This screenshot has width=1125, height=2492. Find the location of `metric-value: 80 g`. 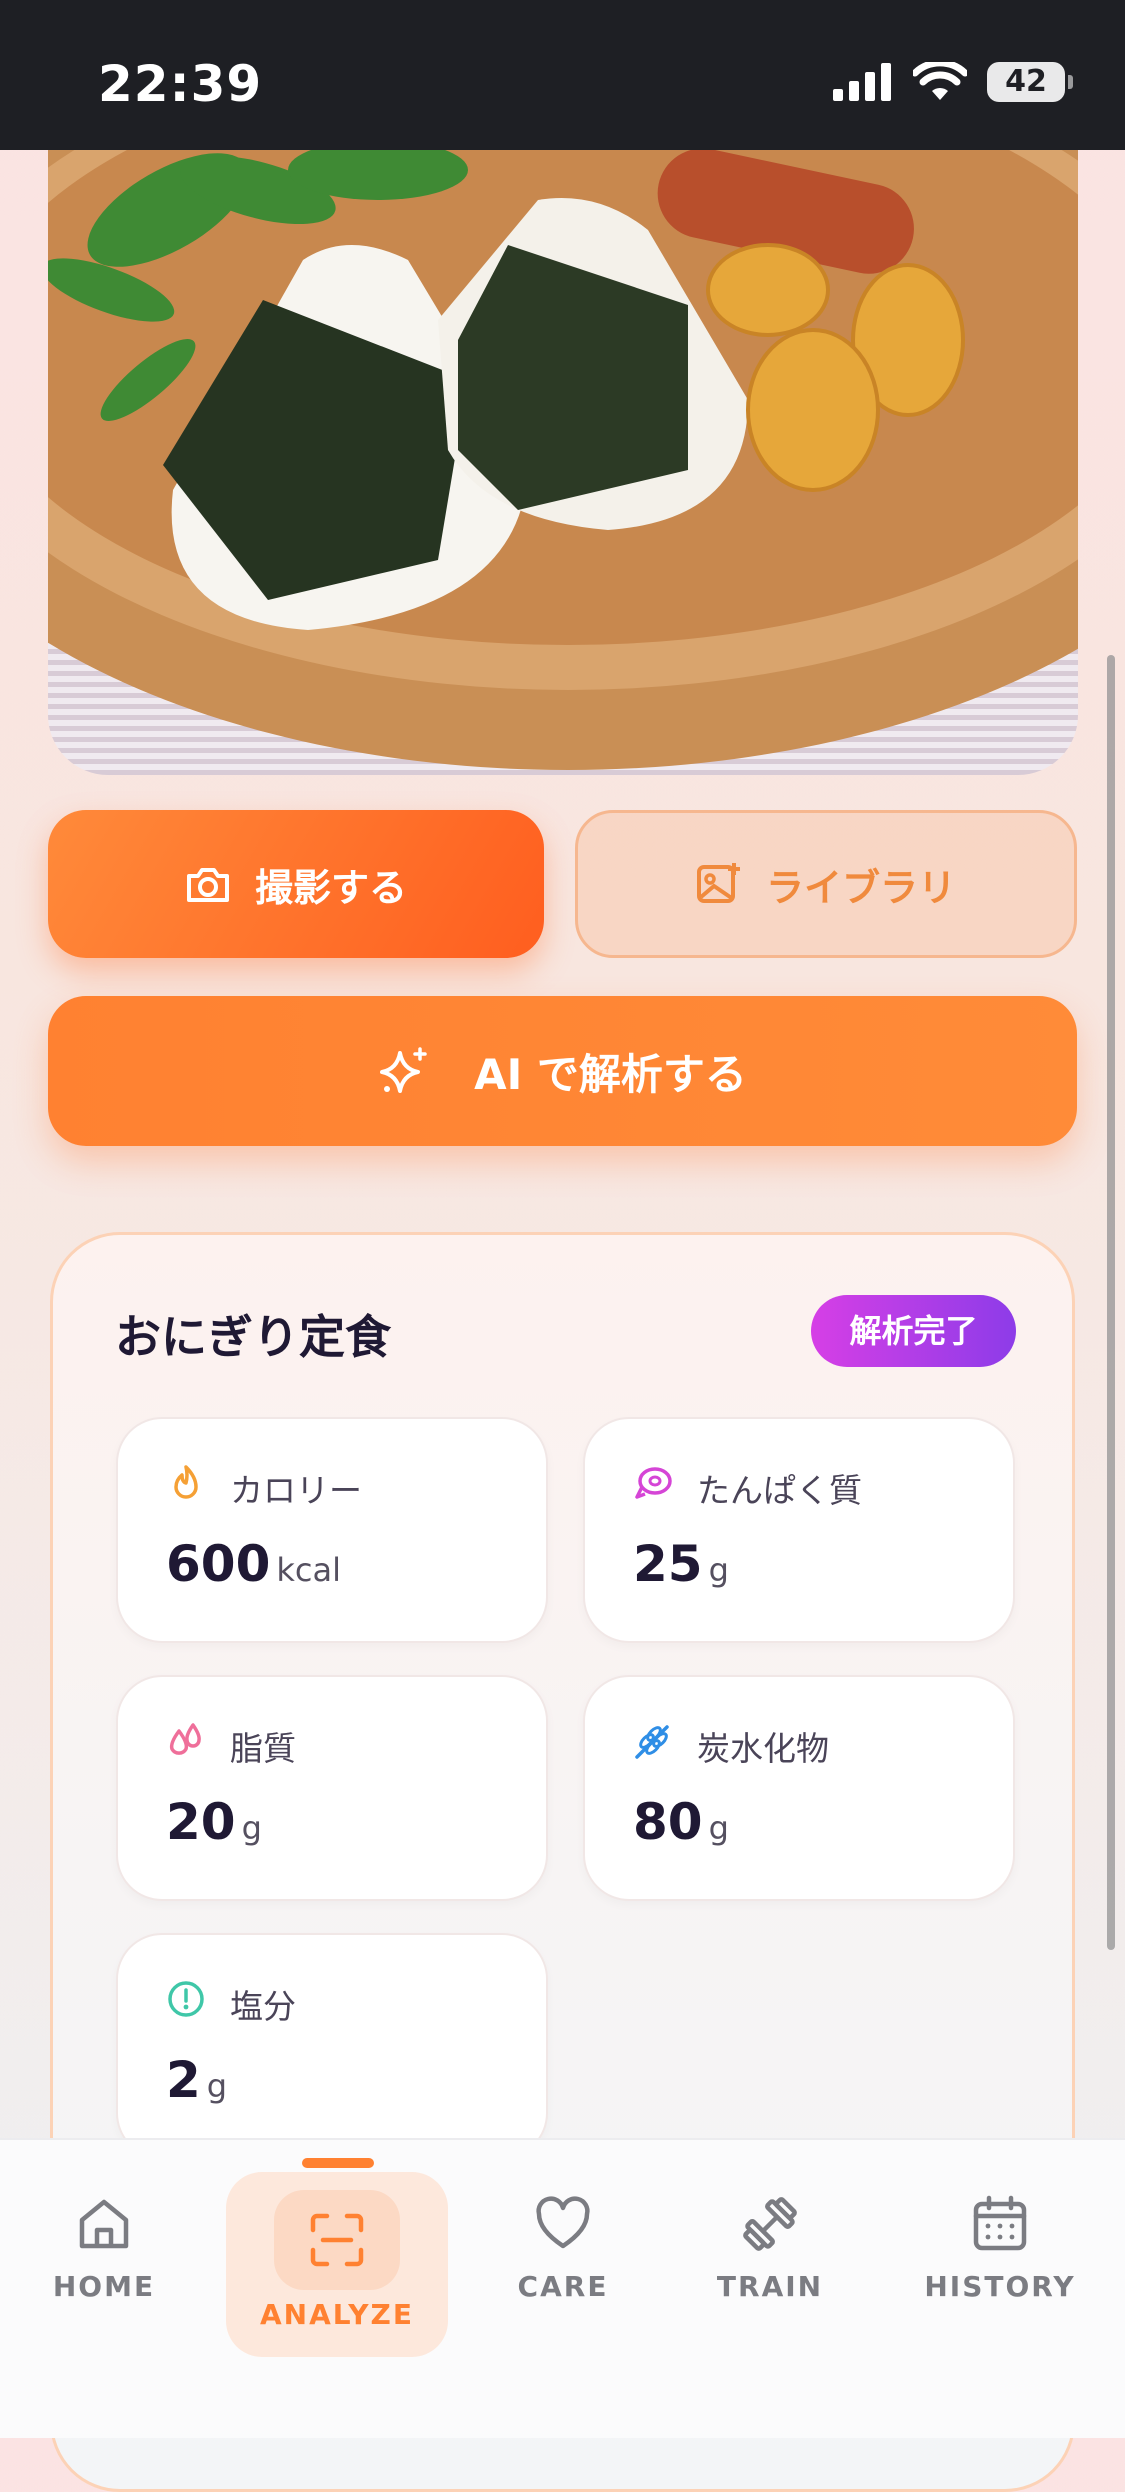

metric-value: 80 g is located at coordinates (681, 1822).